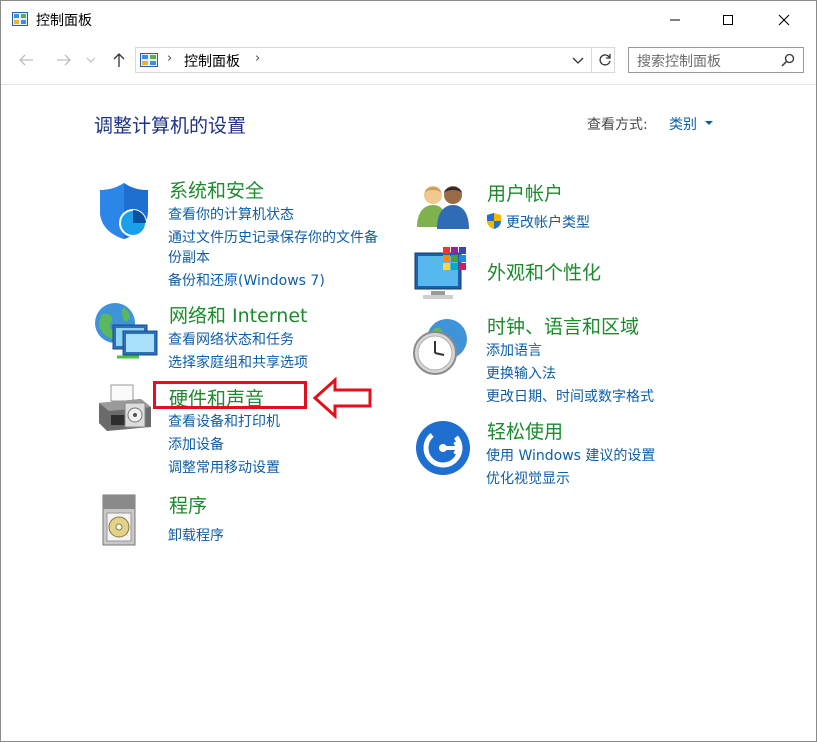 The image size is (817, 742). Describe the element at coordinates (563, 325) in the screenshot. I see `category-clock-region-title: 时钟、语言和区域` at that location.